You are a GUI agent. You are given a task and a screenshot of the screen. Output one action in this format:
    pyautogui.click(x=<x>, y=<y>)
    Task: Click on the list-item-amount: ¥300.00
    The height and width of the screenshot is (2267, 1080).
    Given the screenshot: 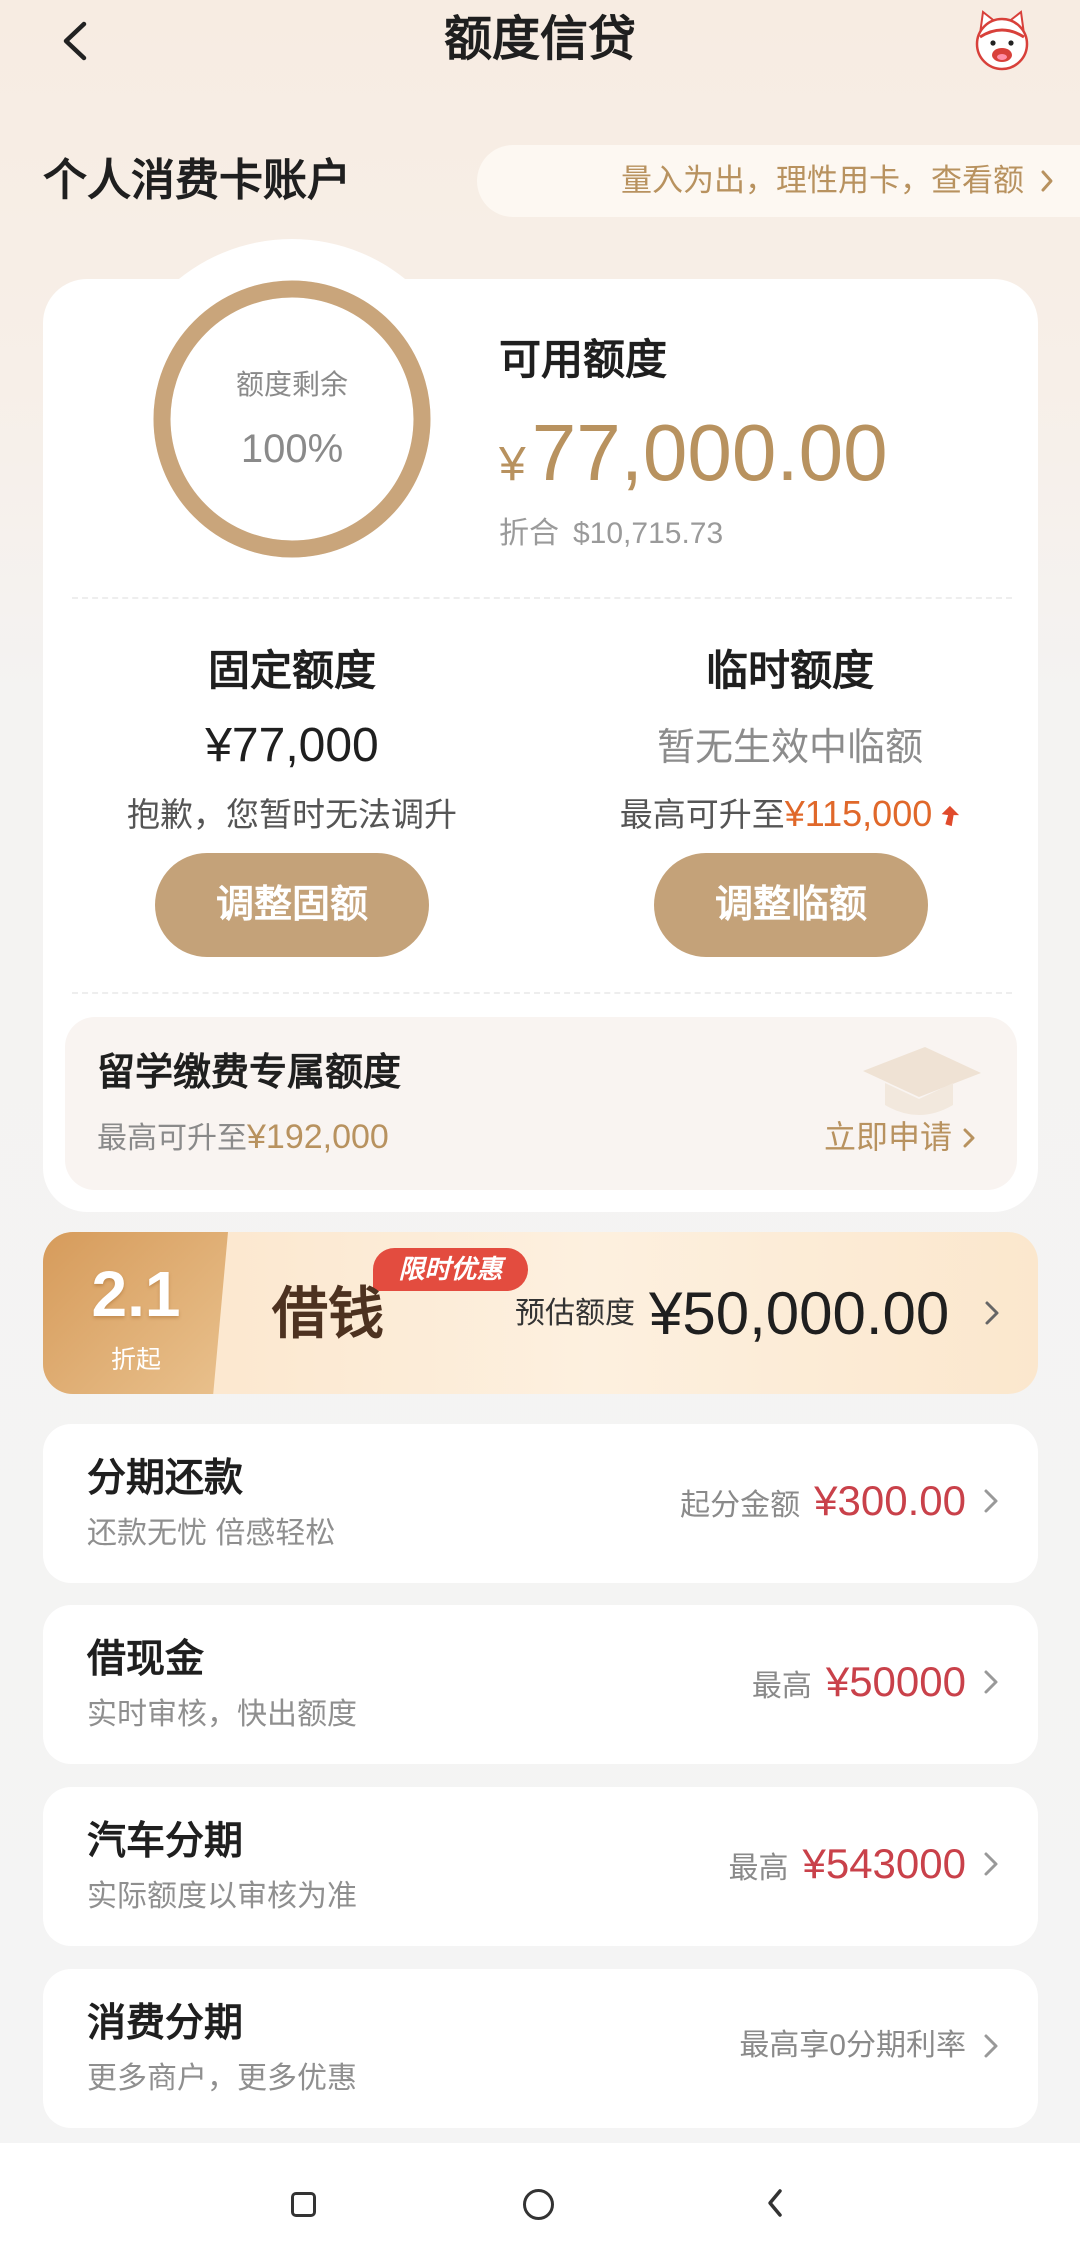 What is the action you would take?
    pyautogui.click(x=890, y=1500)
    